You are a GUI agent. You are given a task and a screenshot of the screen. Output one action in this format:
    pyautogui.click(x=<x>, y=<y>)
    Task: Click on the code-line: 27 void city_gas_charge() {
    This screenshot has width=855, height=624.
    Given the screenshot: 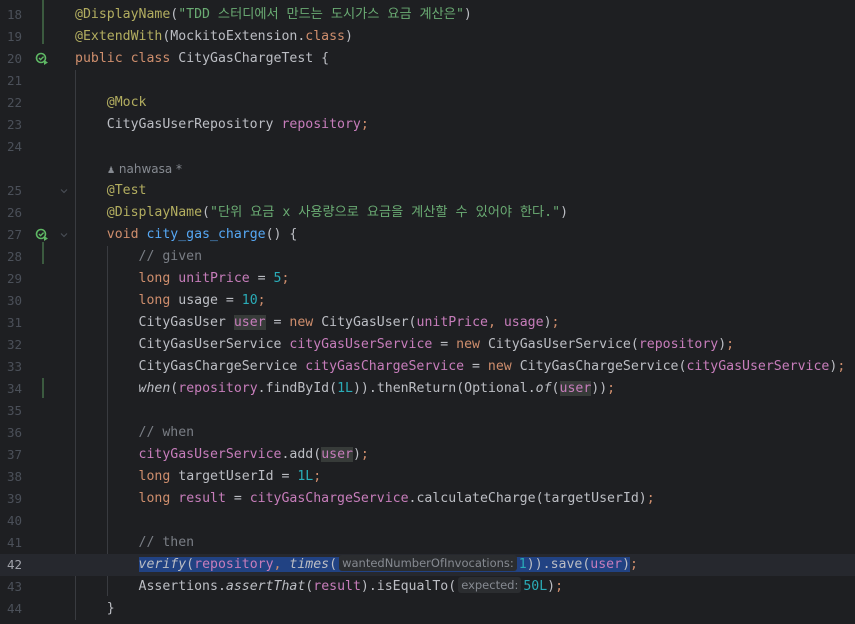 What is the action you would take?
    pyautogui.click(x=427, y=235)
    